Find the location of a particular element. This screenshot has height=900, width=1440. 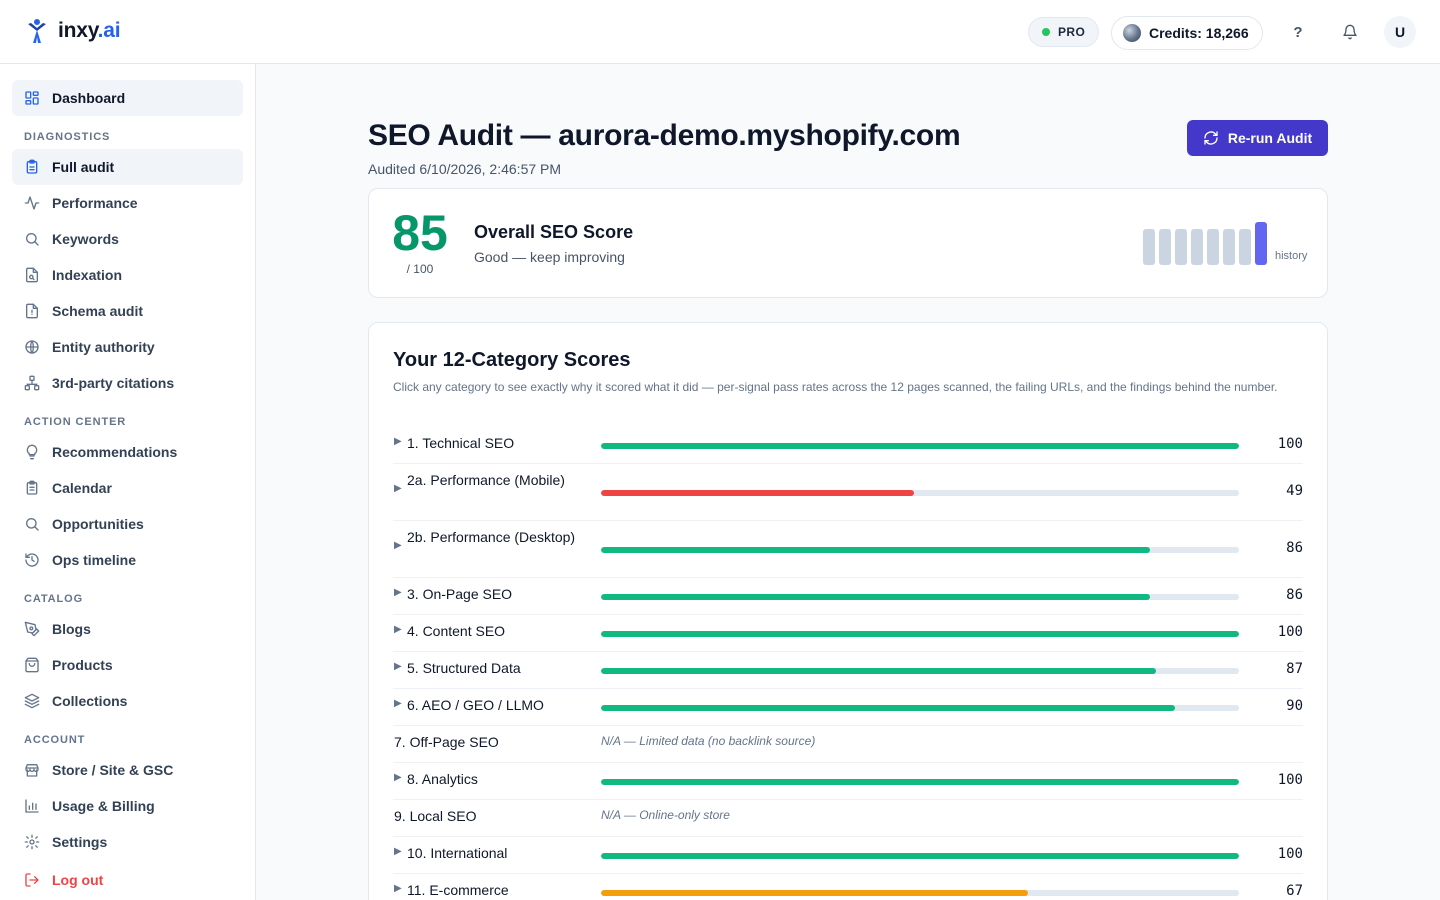

sidebar-item-collections: Collections is located at coordinates (127, 701).